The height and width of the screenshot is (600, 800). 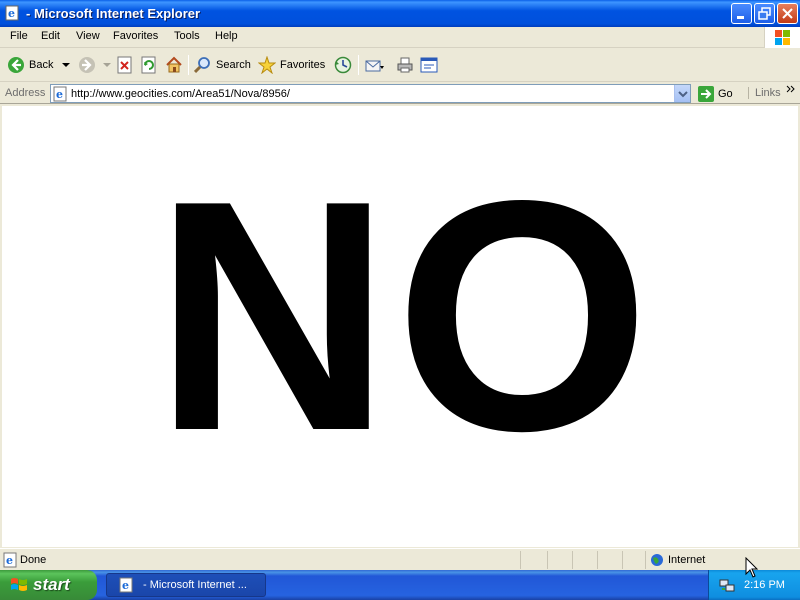 I want to click on edit-icon, so click(x=429, y=65).